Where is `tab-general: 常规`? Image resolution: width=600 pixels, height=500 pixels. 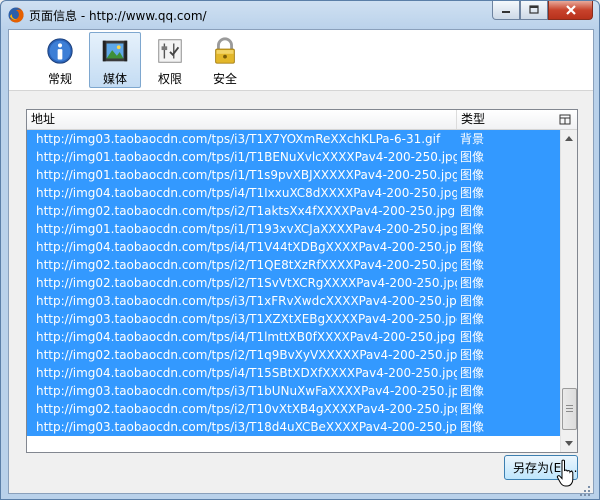 tab-general: 常规 is located at coordinates (60, 60).